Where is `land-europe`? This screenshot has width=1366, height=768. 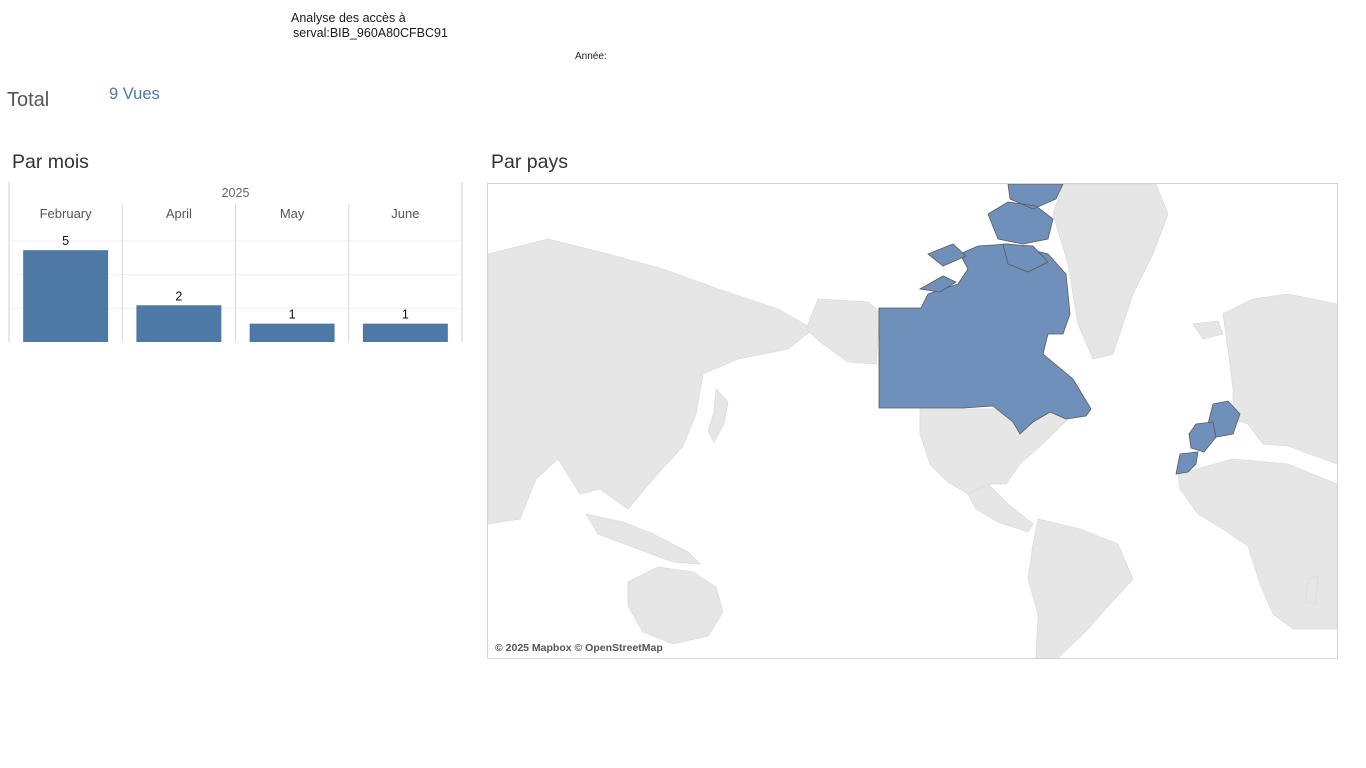
land-europe is located at coordinates (1279, 379).